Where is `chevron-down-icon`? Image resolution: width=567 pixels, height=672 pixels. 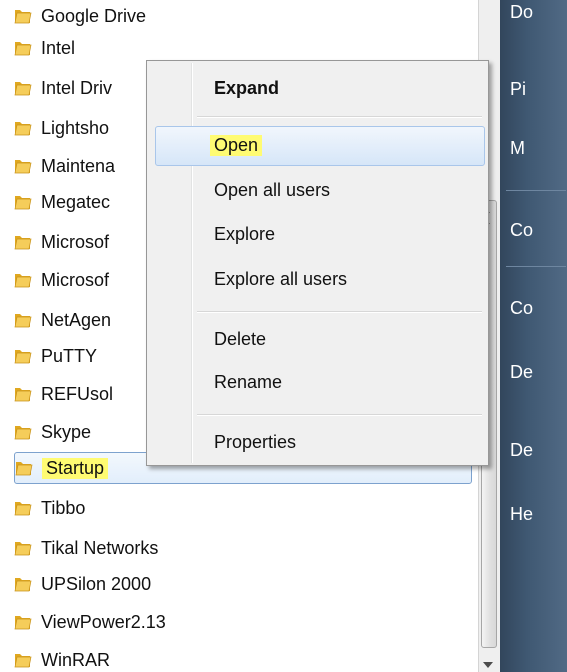
chevron-down-icon is located at coordinates (488, 665).